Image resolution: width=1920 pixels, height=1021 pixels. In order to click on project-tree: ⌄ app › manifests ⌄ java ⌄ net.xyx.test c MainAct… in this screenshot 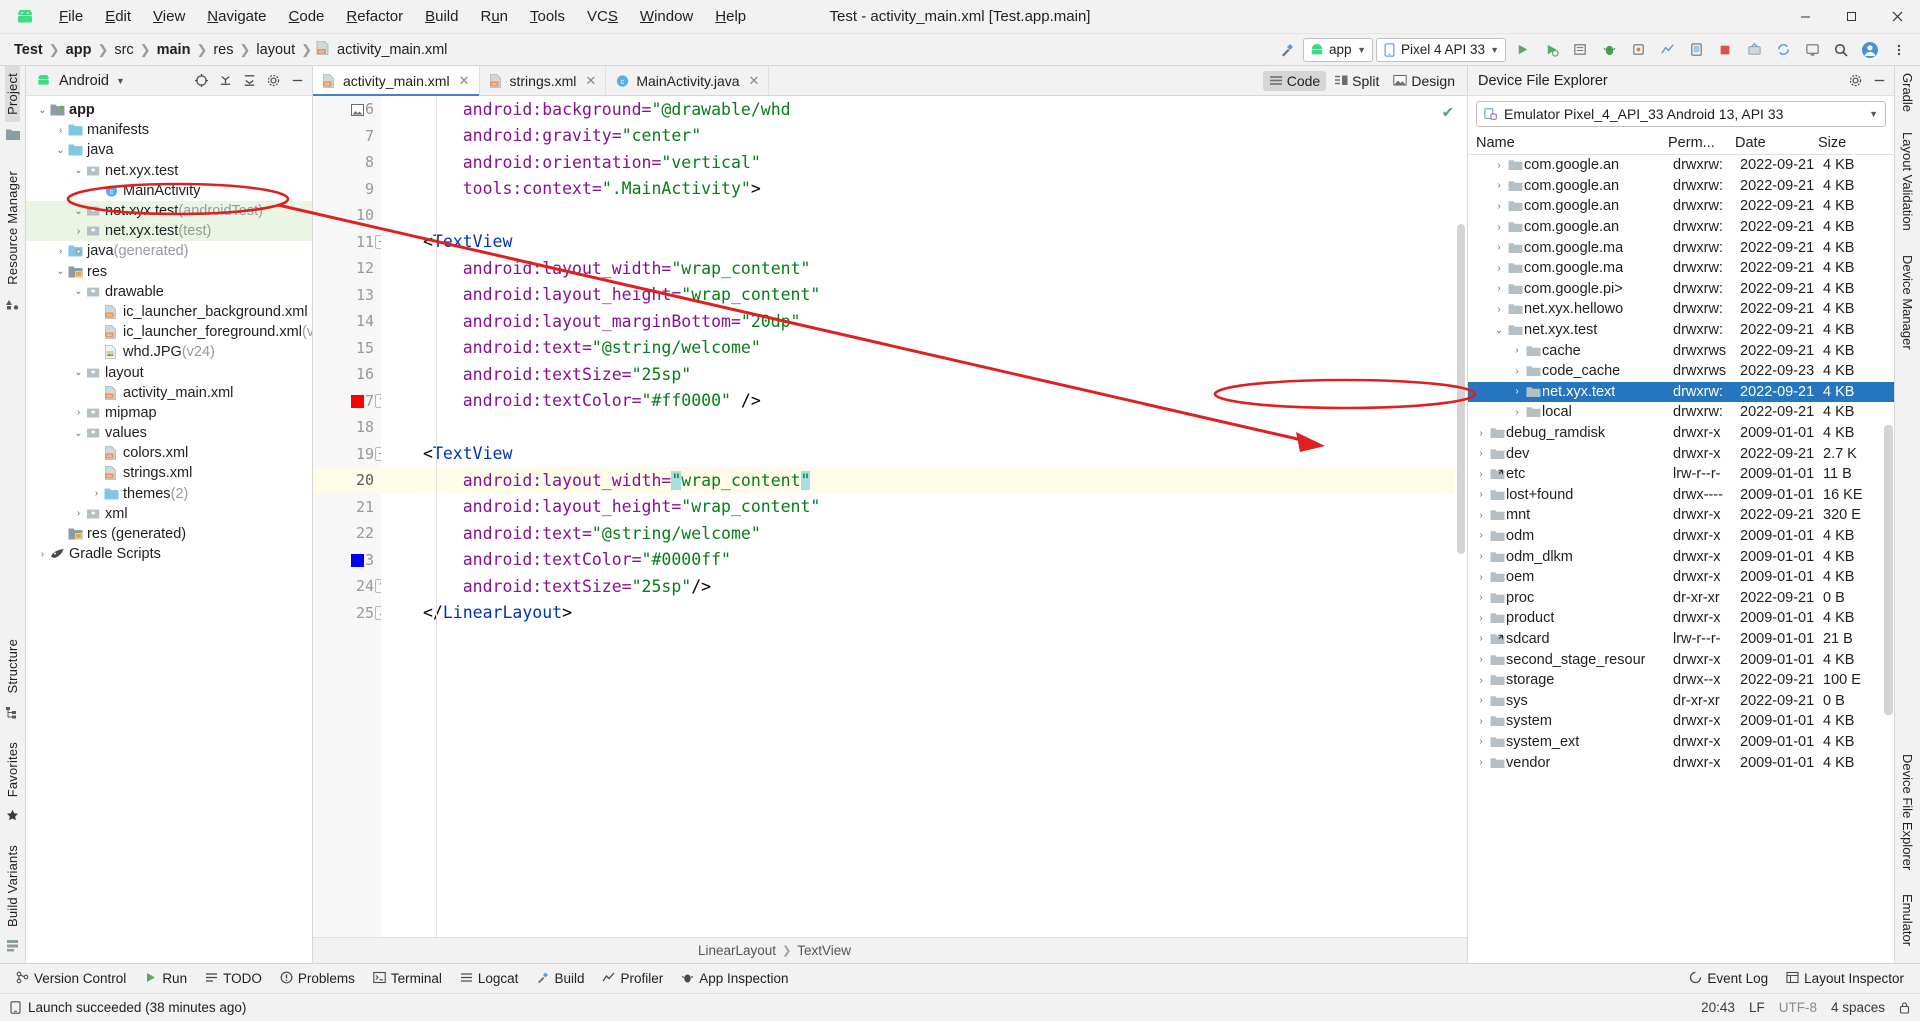, I will do `click(169, 529)`.